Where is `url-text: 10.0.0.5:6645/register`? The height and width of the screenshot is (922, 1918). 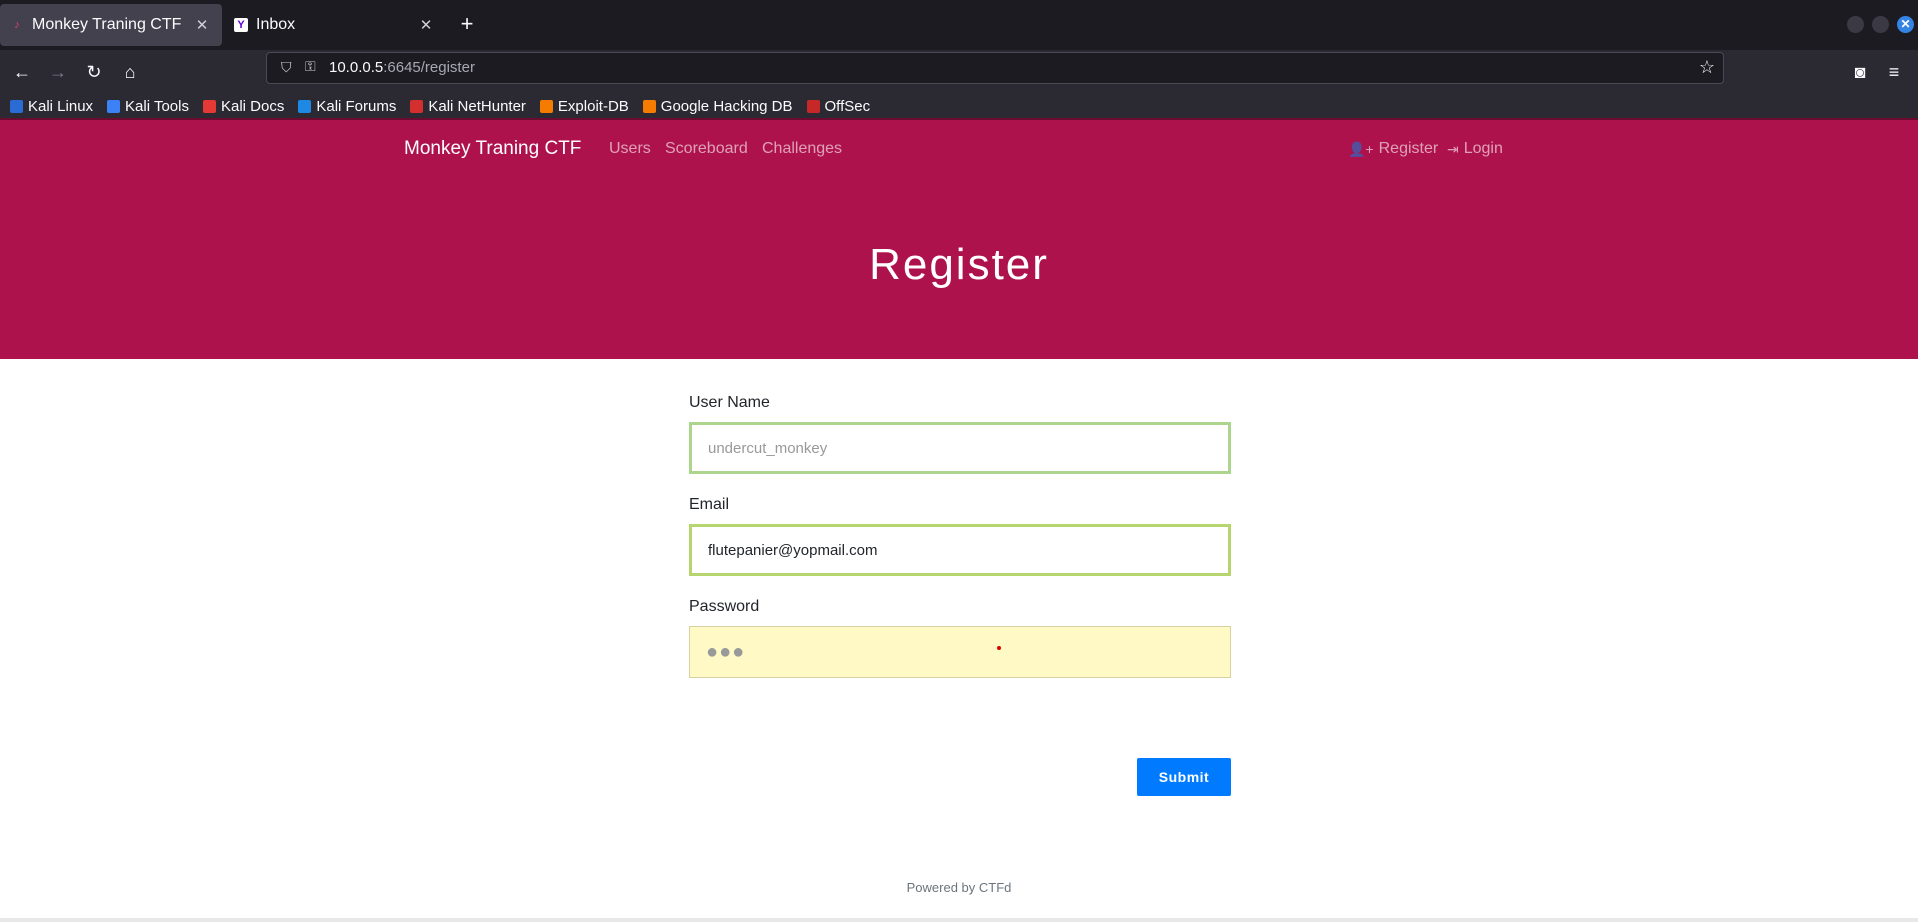 url-text: 10.0.0.5:6645/register is located at coordinates (402, 67).